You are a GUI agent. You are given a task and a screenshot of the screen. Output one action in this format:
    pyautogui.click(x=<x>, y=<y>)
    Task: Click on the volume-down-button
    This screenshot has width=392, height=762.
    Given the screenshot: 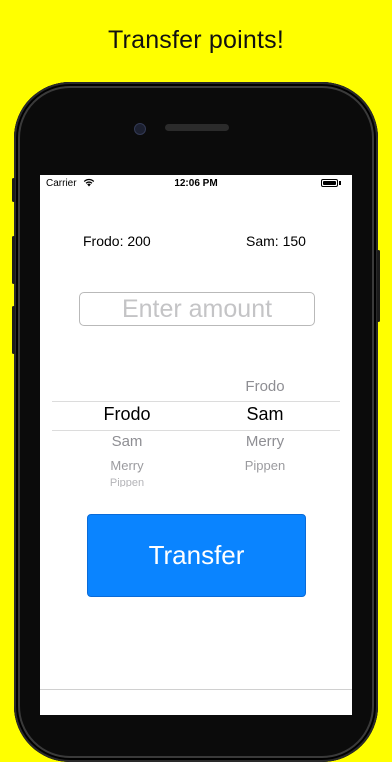 What is the action you would take?
    pyautogui.click(x=13, y=330)
    